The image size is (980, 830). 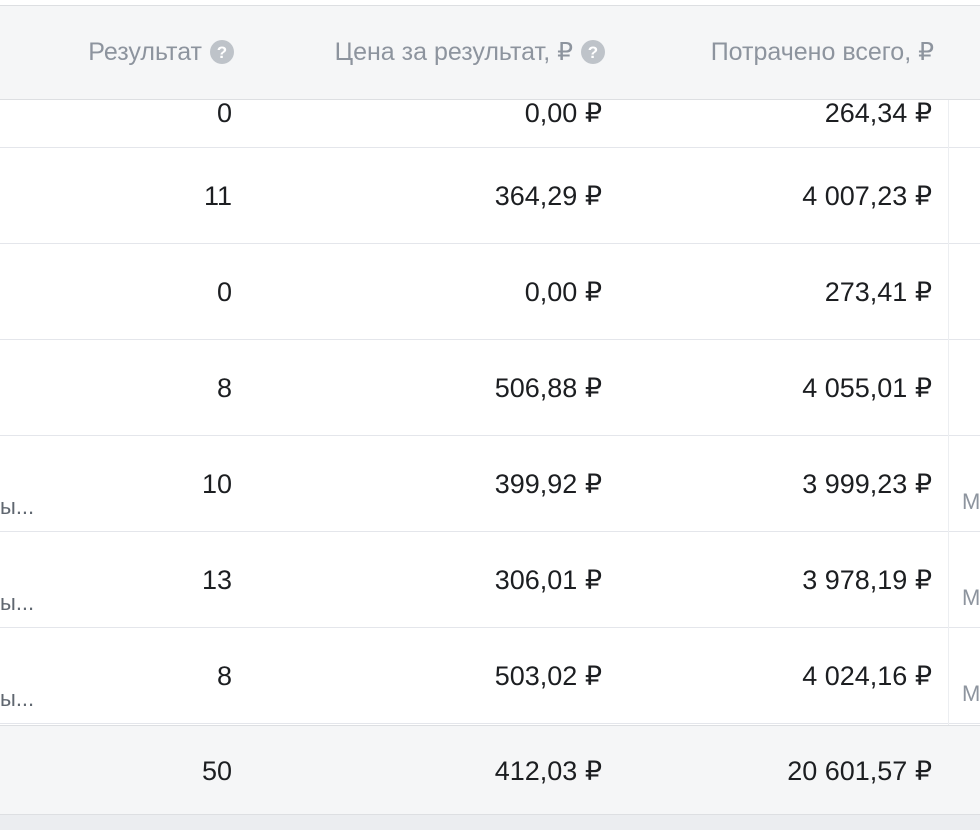 What do you see at coordinates (490, 580) in the screenshot?
I see `table-row: ы... 13 306,01 ₽ 3 978,19 ₽ М` at bounding box center [490, 580].